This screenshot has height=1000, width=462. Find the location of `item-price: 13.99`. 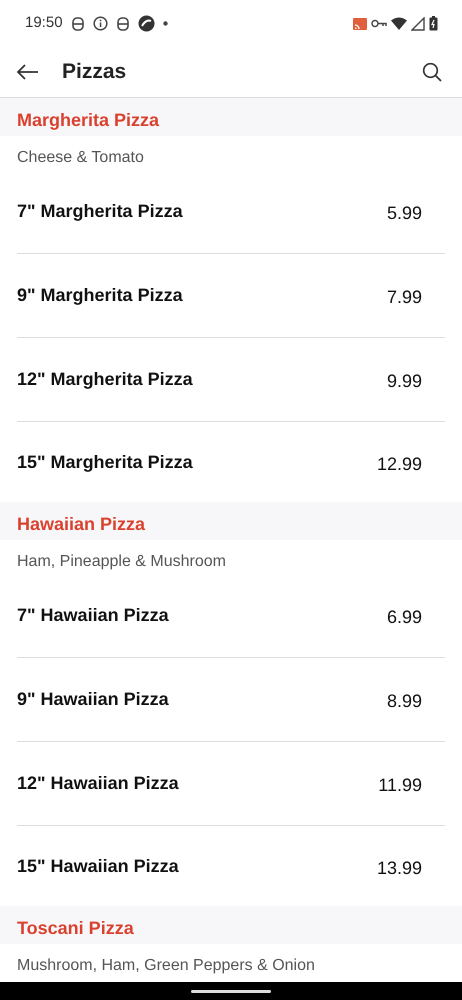

item-price: 13.99 is located at coordinates (399, 868).